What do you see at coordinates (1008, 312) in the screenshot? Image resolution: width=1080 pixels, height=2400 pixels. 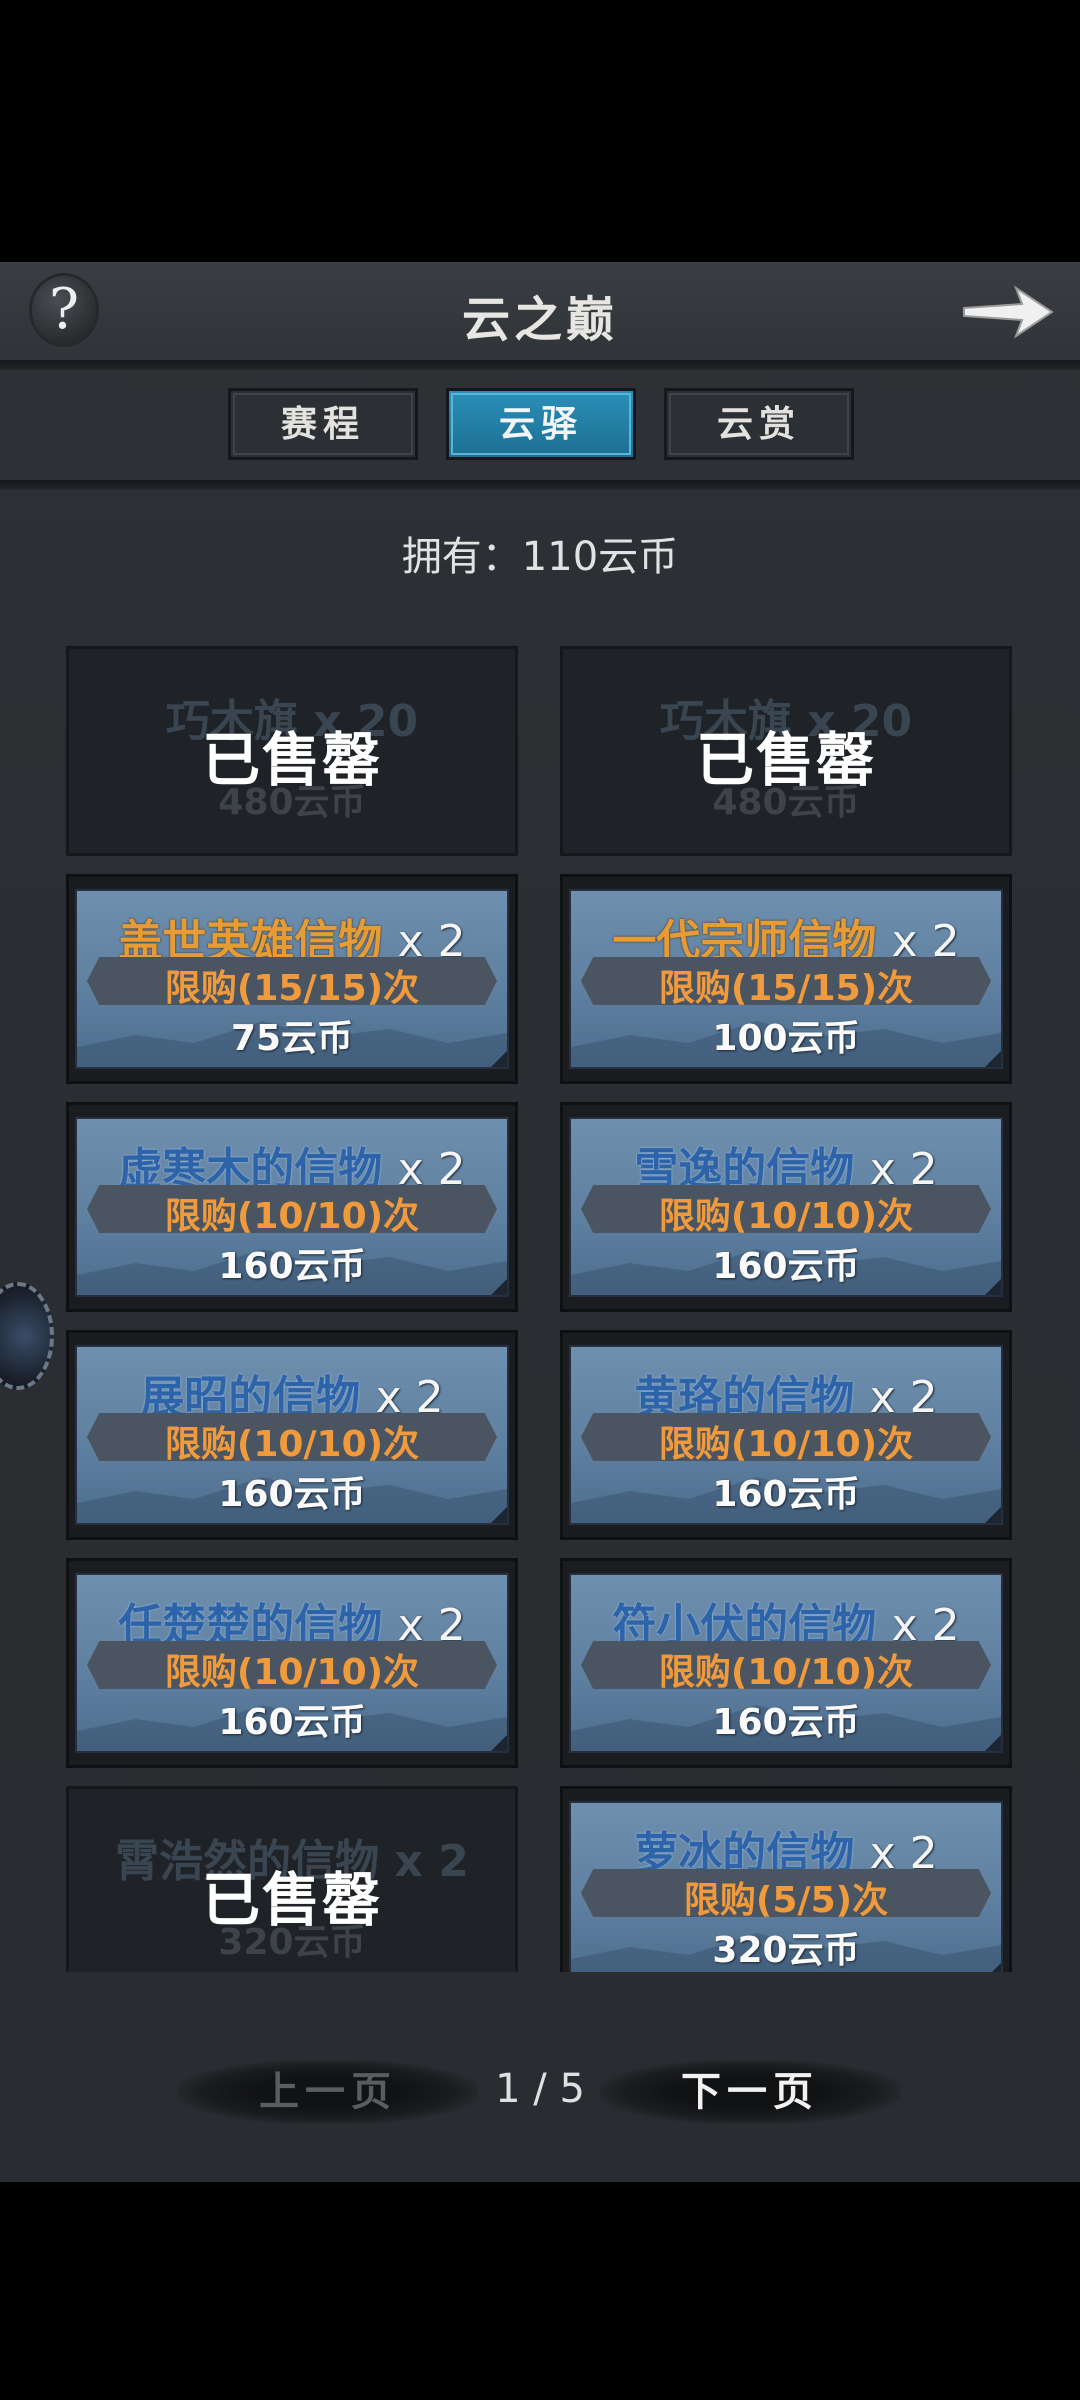 I see `arrow-right-icon` at bounding box center [1008, 312].